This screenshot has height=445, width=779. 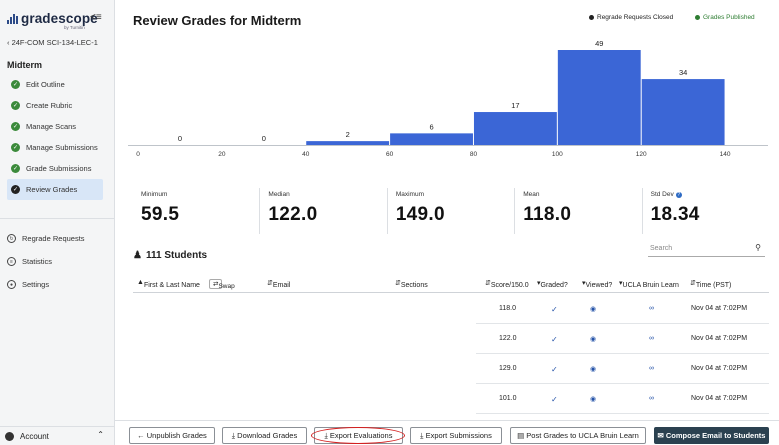 What do you see at coordinates (168, 284) in the screenshot?
I see `column-name: ▲ First & Last Name` at bounding box center [168, 284].